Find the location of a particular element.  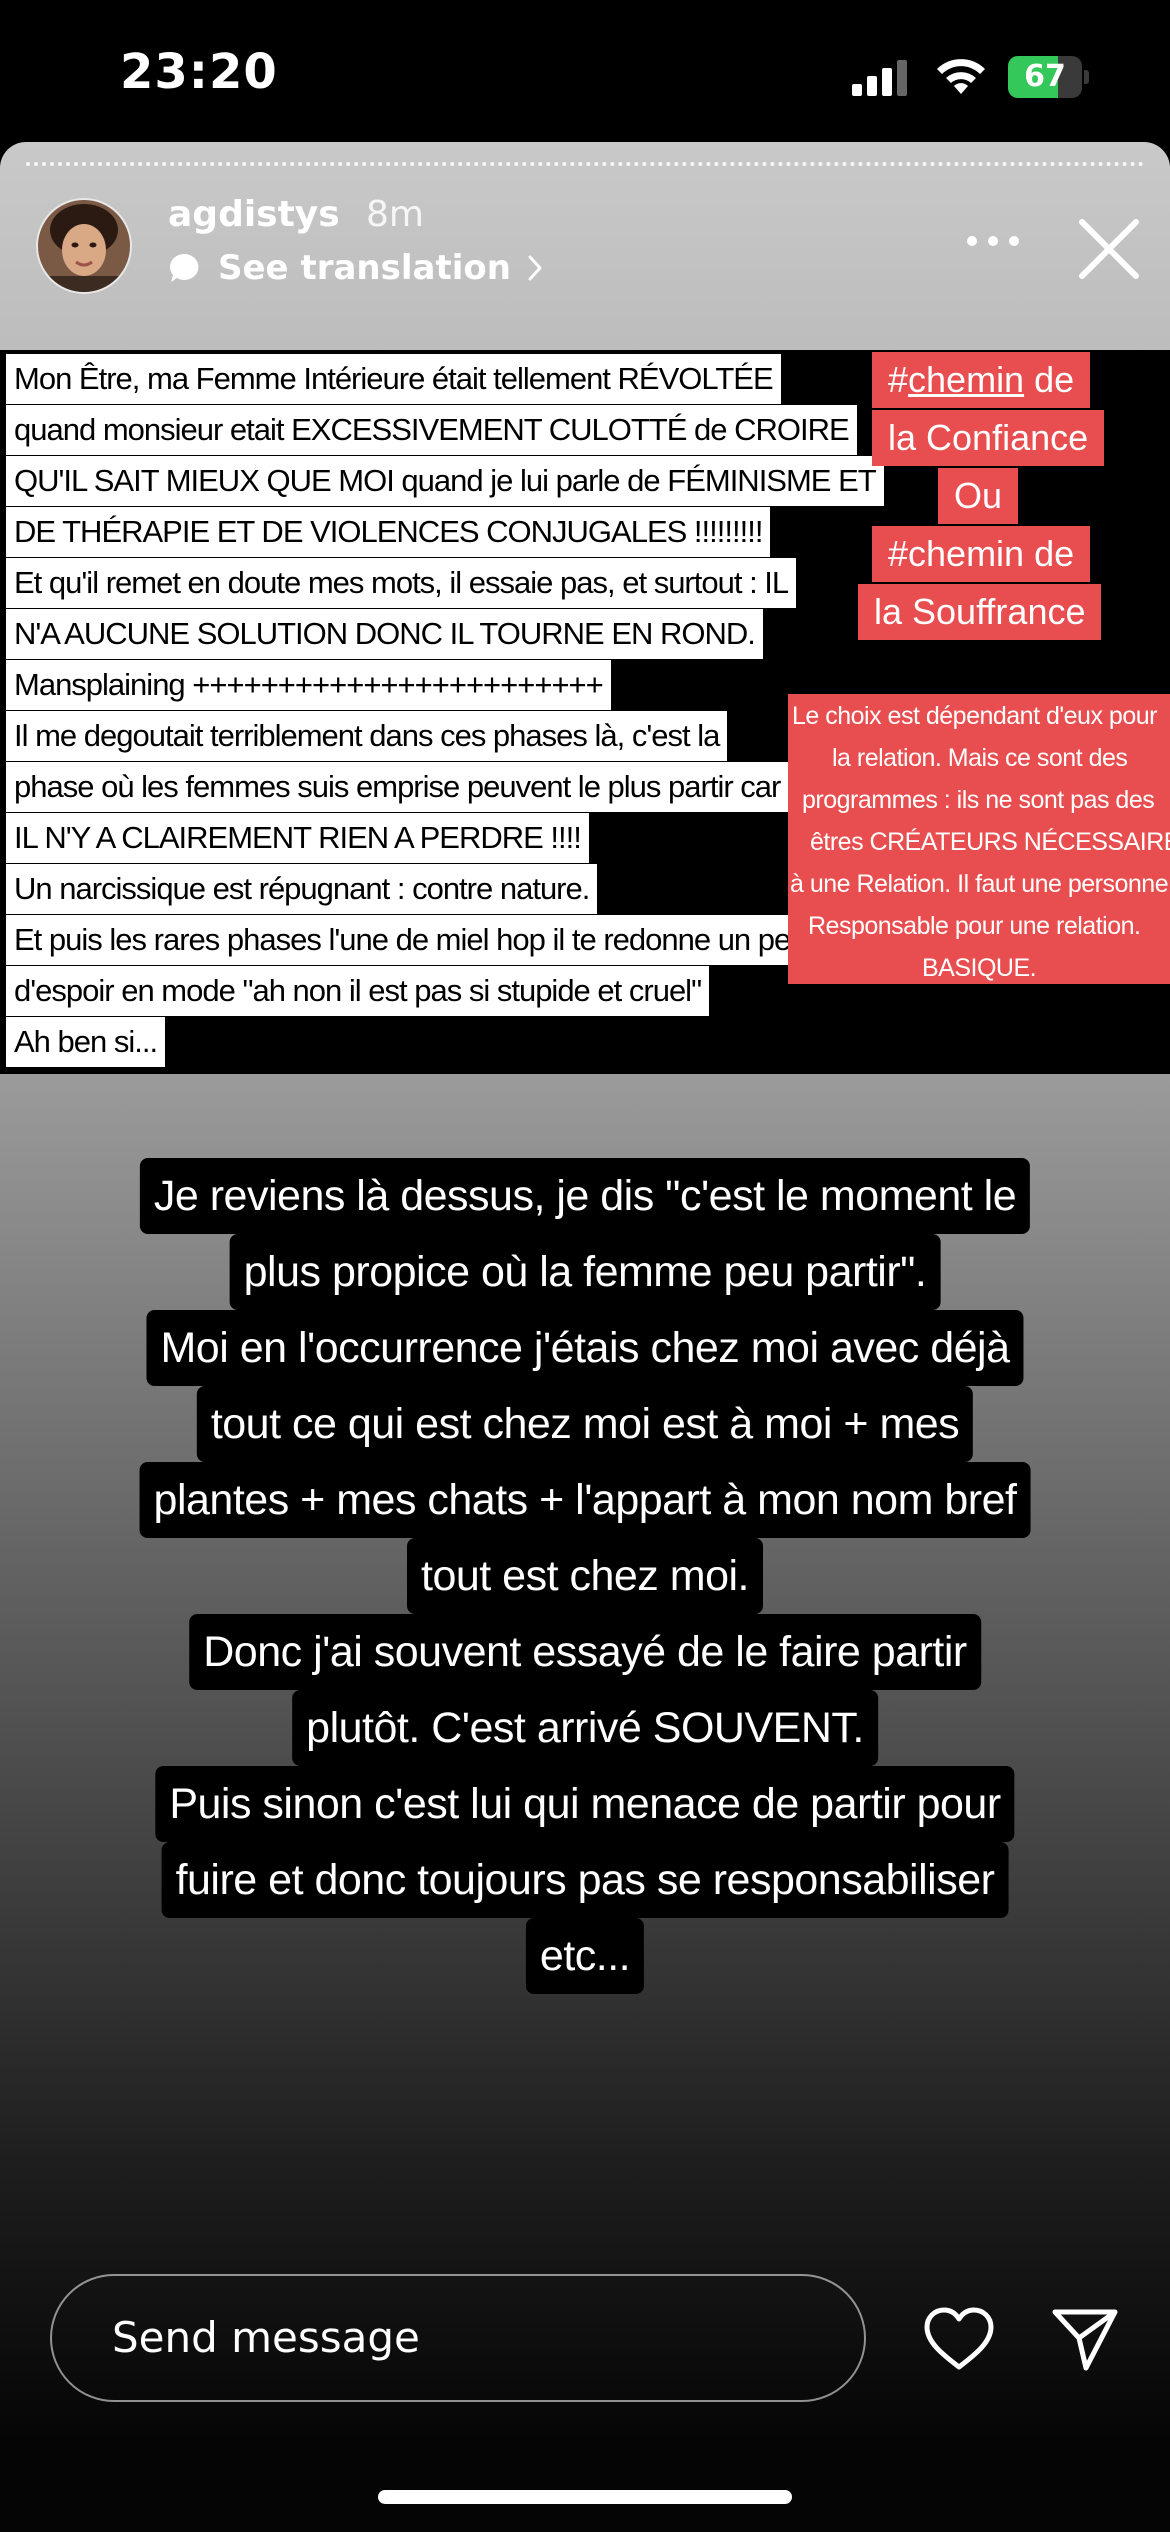

battery-icon: 67 is located at coordinates (1049, 77).